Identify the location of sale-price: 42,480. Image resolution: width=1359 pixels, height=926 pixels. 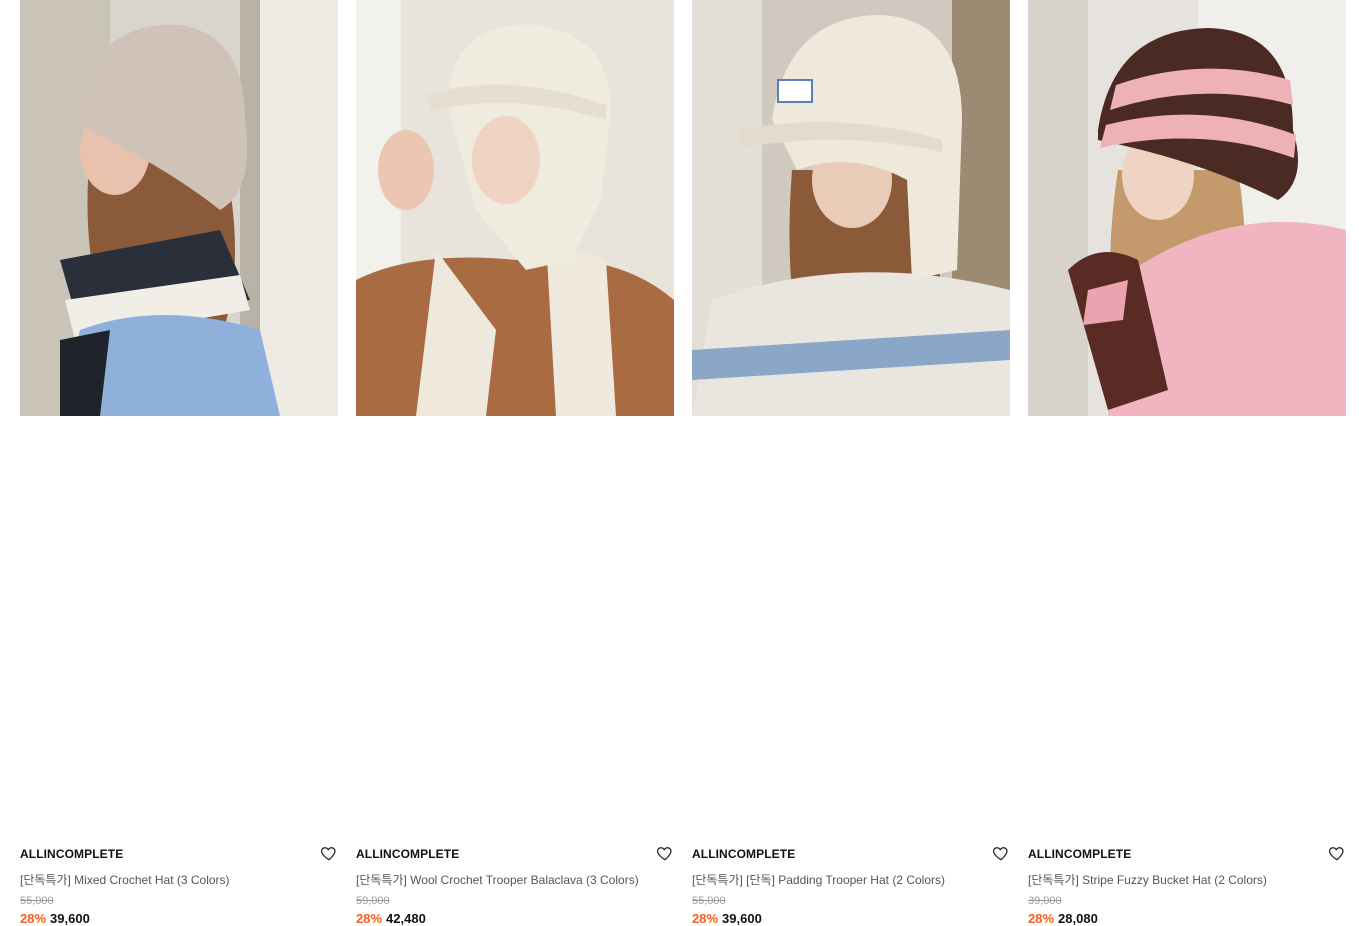
(406, 918).